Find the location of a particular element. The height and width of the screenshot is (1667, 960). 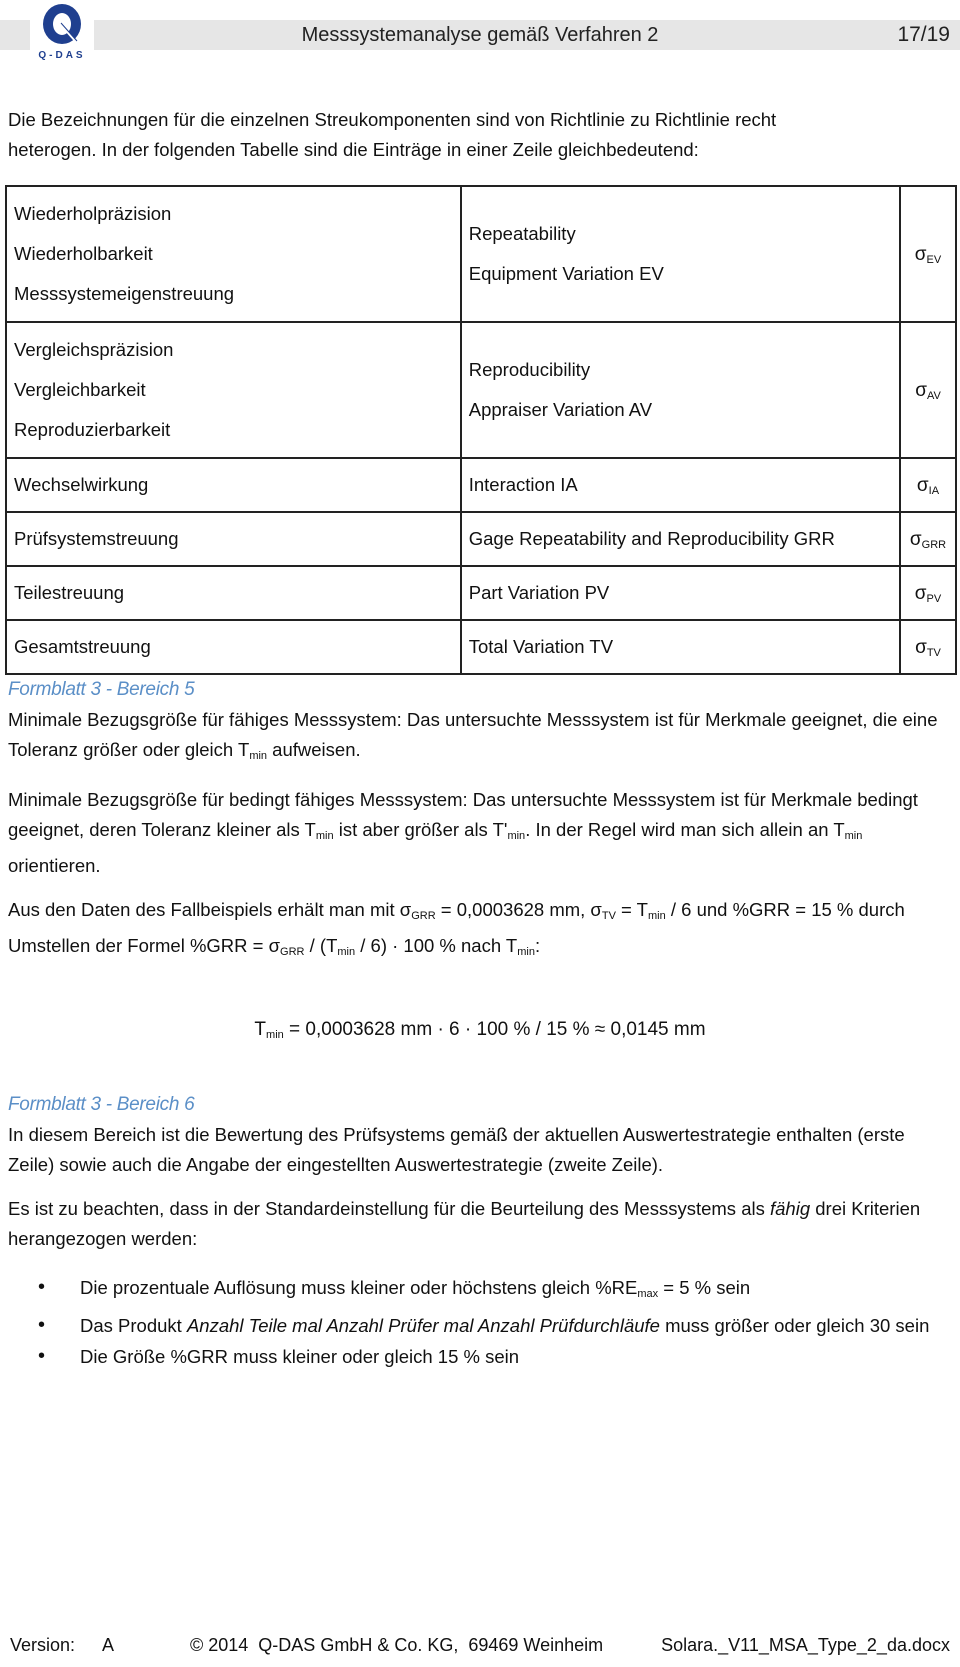

section-heading-bereich-5: Formblatt 3 - Bereich 5 is located at coordinates (101, 689).